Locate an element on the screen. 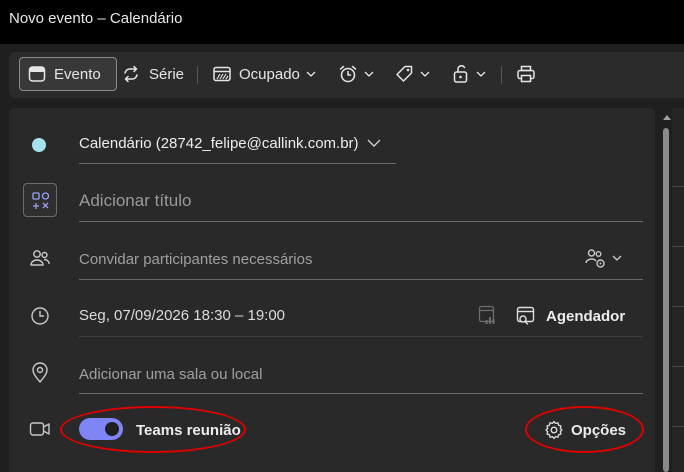 The height and width of the screenshot is (472, 684). people-icon is located at coordinates (40, 258).